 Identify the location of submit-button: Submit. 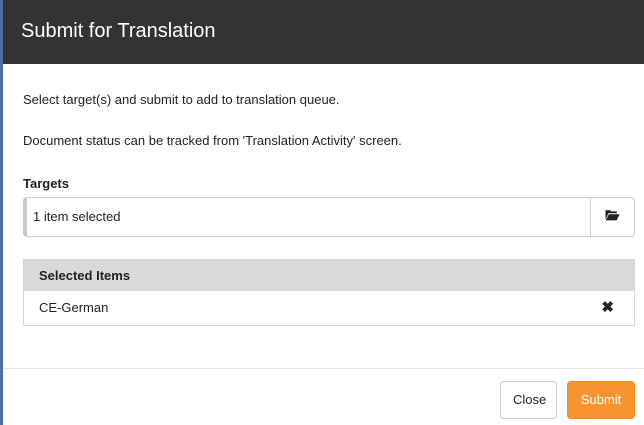
(601, 400).